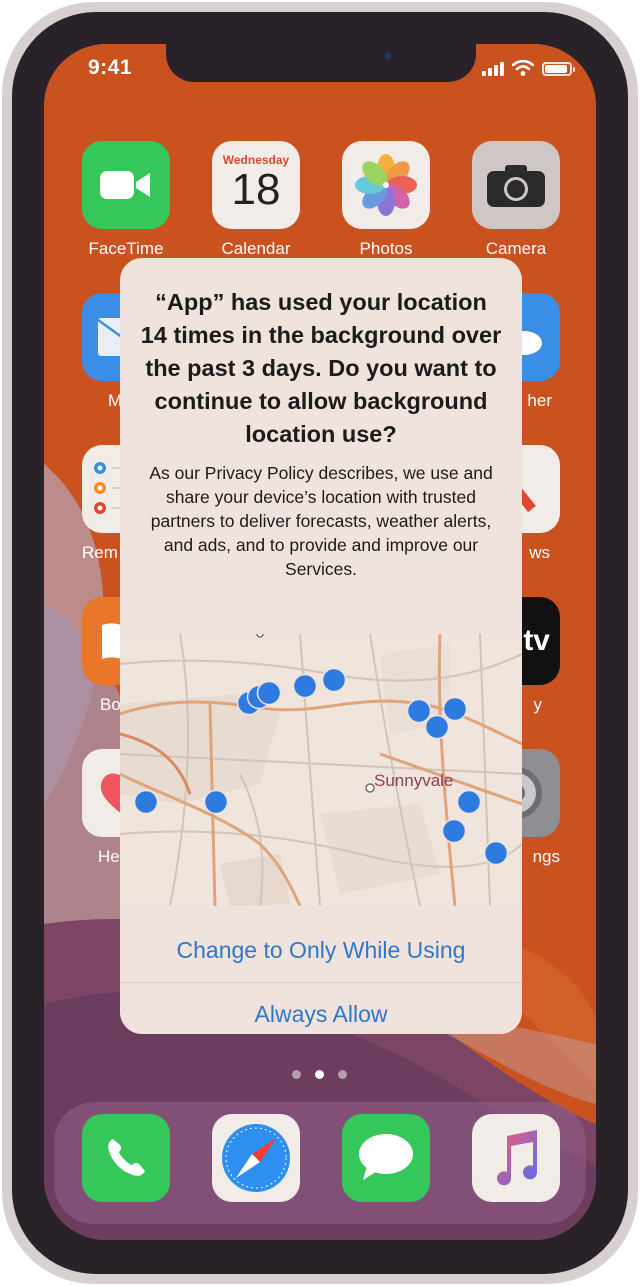  I want to click on camera-icon, so click(516, 185).